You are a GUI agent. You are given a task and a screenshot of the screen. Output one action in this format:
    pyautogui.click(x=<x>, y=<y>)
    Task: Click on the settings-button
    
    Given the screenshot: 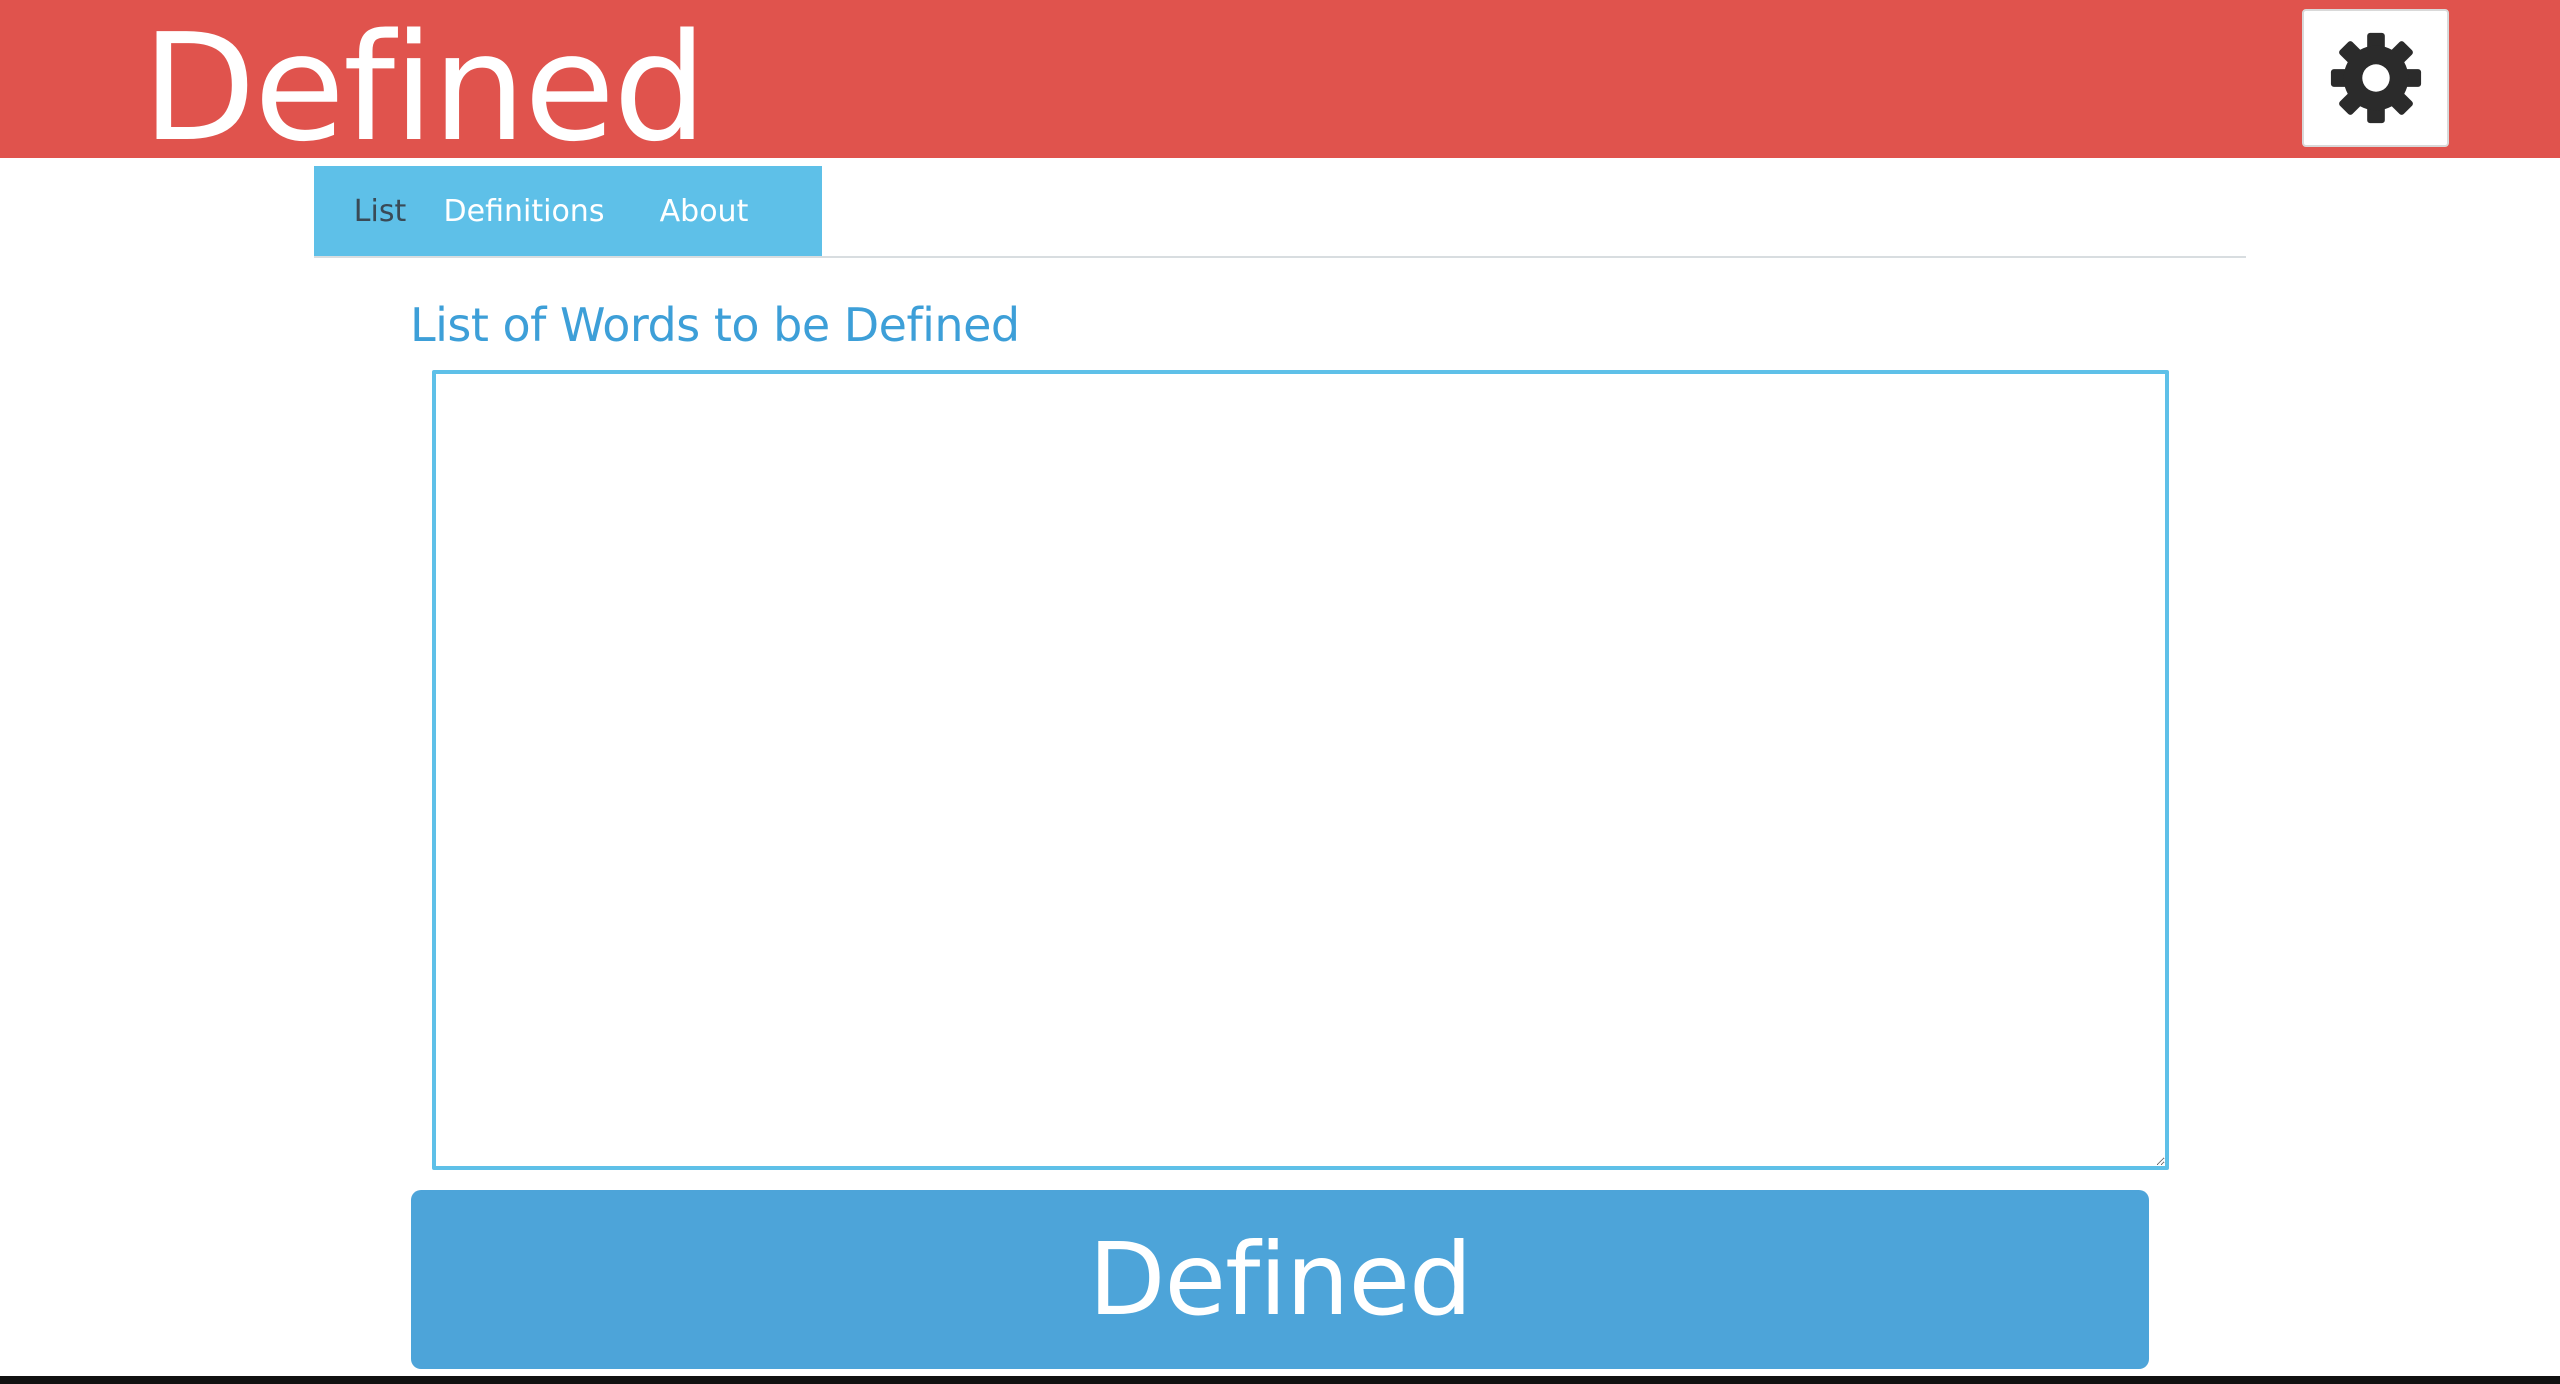 What is the action you would take?
    pyautogui.click(x=2375, y=78)
    